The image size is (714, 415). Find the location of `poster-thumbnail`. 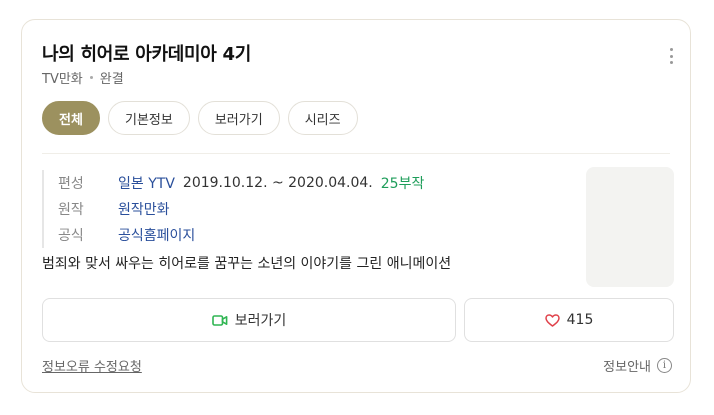

poster-thumbnail is located at coordinates (630, 227).